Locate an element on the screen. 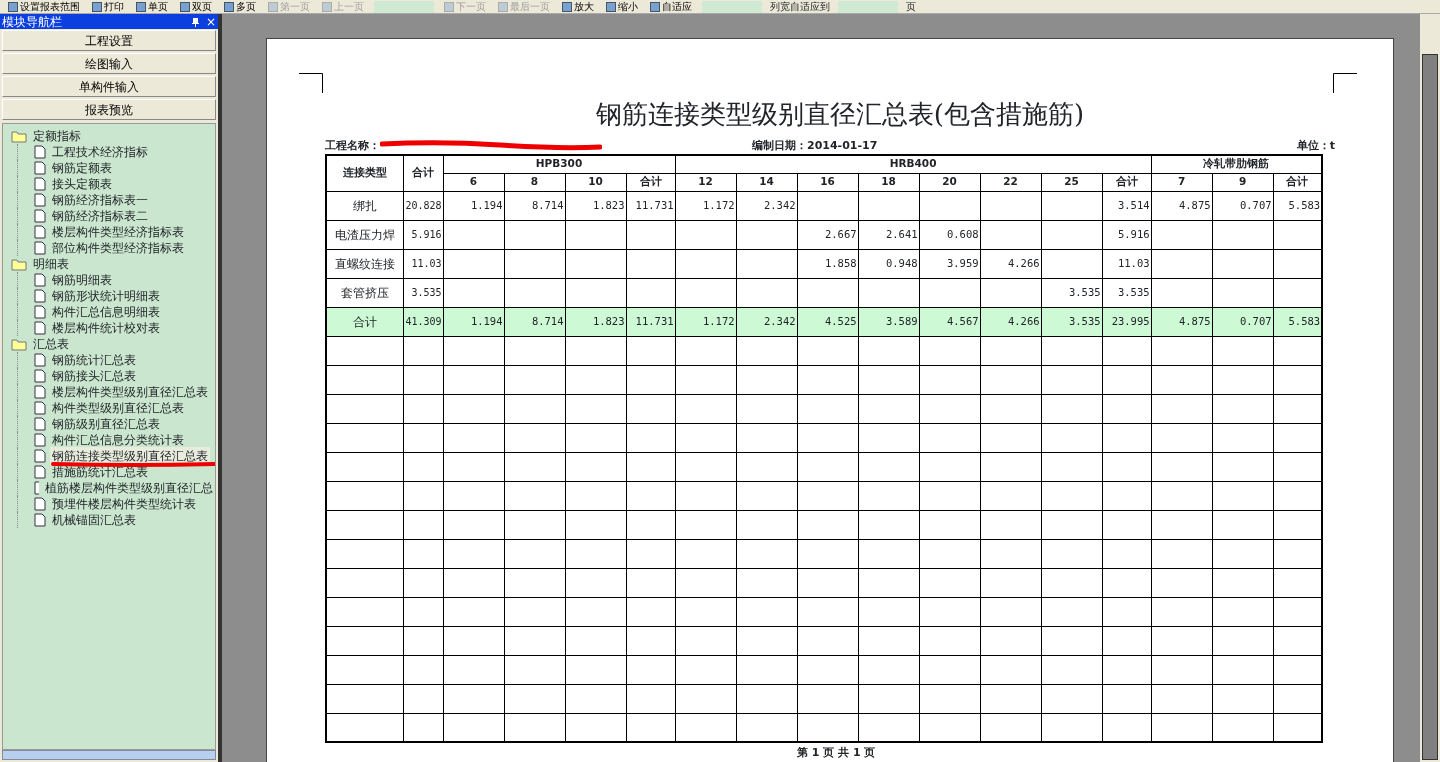 The height and width of the screenshot is (762, 1440). table-cell: 1.194 is located at coordinates (473, 321).